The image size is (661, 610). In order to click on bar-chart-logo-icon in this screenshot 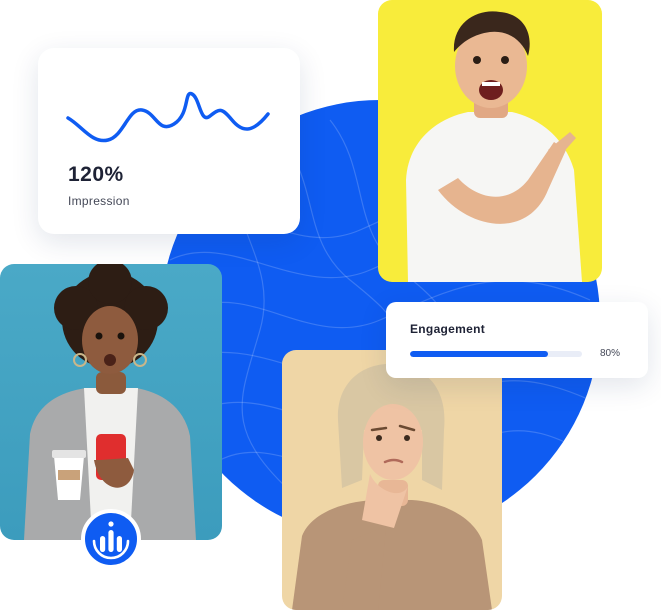, I will do `click(111, 540)`.